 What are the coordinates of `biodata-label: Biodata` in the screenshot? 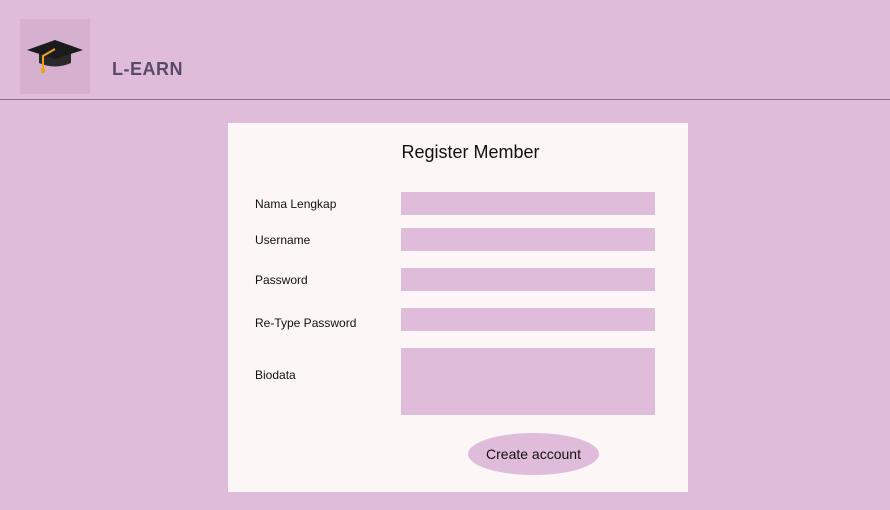 It's located at (275, 375).